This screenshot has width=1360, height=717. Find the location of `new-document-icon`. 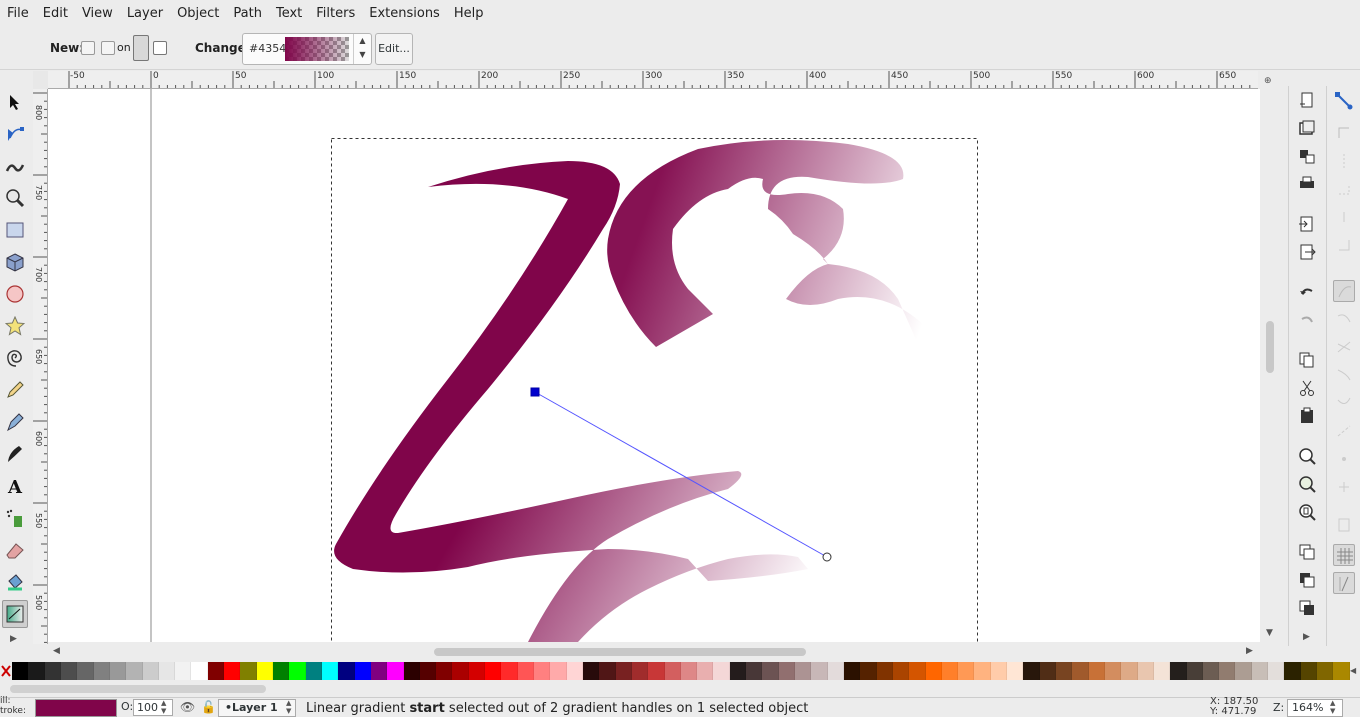

new-document-icon is located at coordinates (1307, 100).